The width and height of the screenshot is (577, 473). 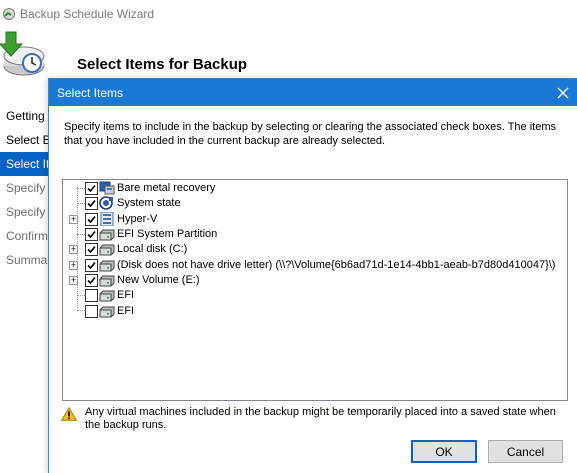 I want to click on wizard-title: Backup Schedule Wizard, so click(x=87, y=14).